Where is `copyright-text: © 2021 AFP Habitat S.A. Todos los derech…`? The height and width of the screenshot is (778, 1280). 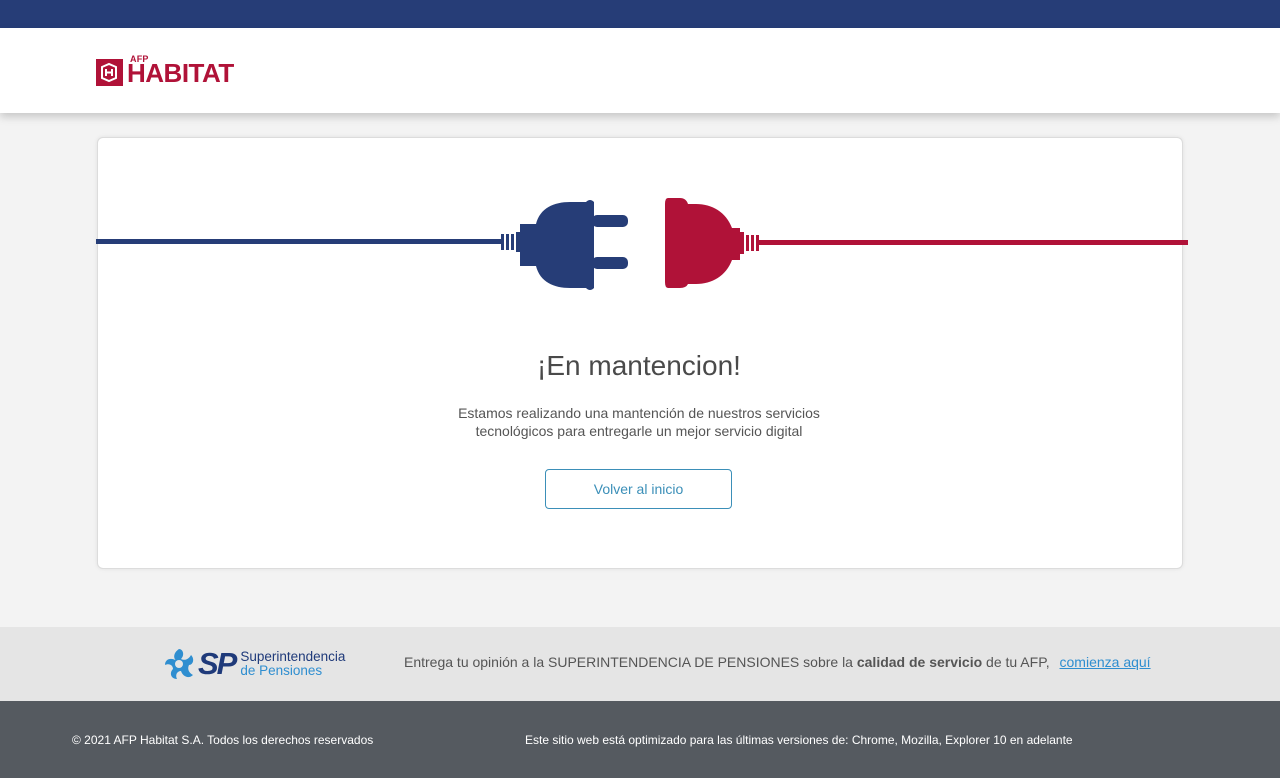 copyright-text: © 2021 AFP Habitat S.A. Todos los derech… is located at coordinates (223, 740).